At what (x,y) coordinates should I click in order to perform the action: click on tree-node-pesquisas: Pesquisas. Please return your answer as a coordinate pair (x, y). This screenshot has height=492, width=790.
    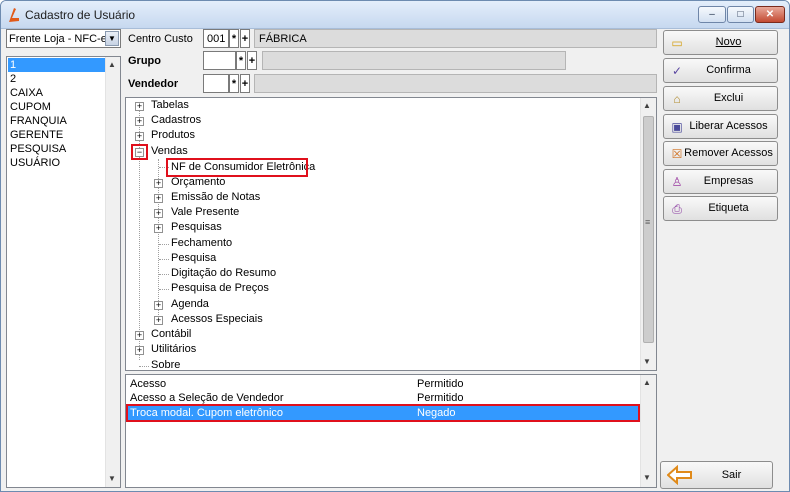
    Looking at the image, I should click on (196, 227).